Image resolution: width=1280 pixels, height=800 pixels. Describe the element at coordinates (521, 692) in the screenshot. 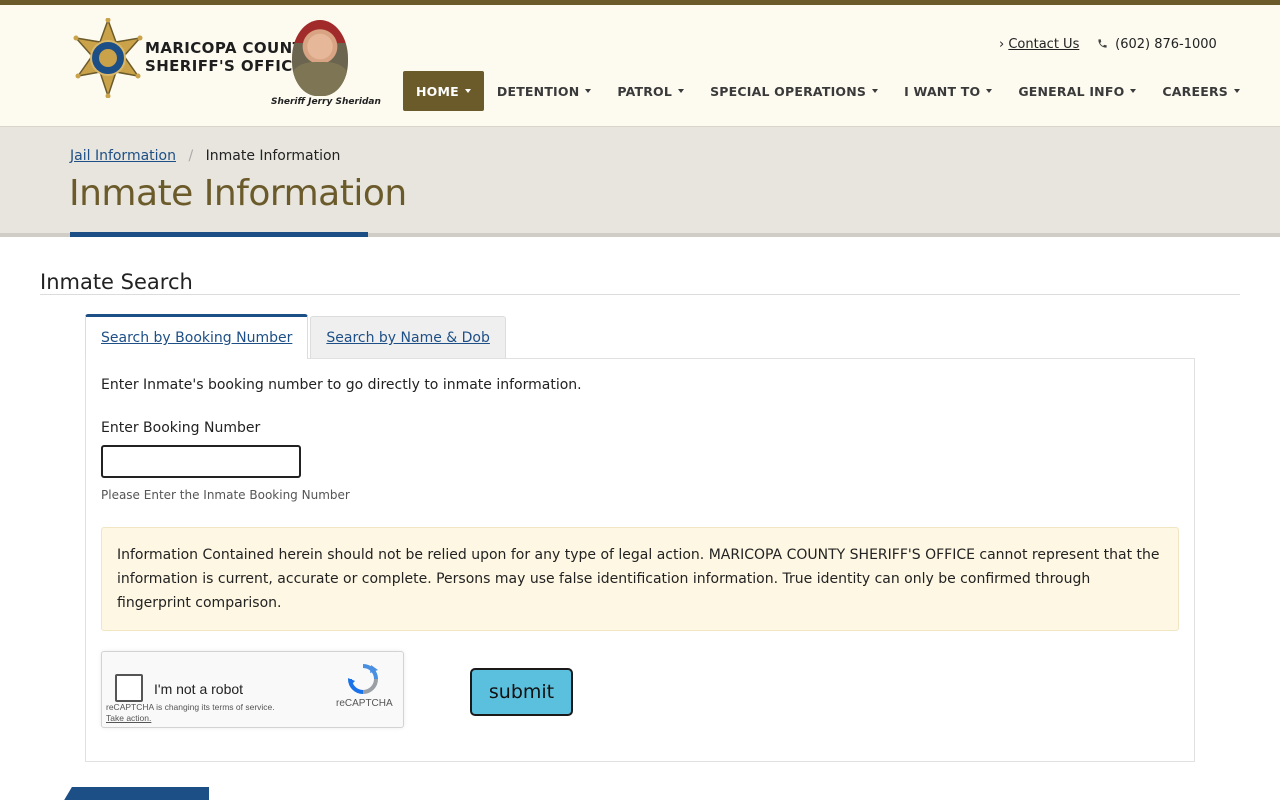

I see `submit-button: submit` at that location.